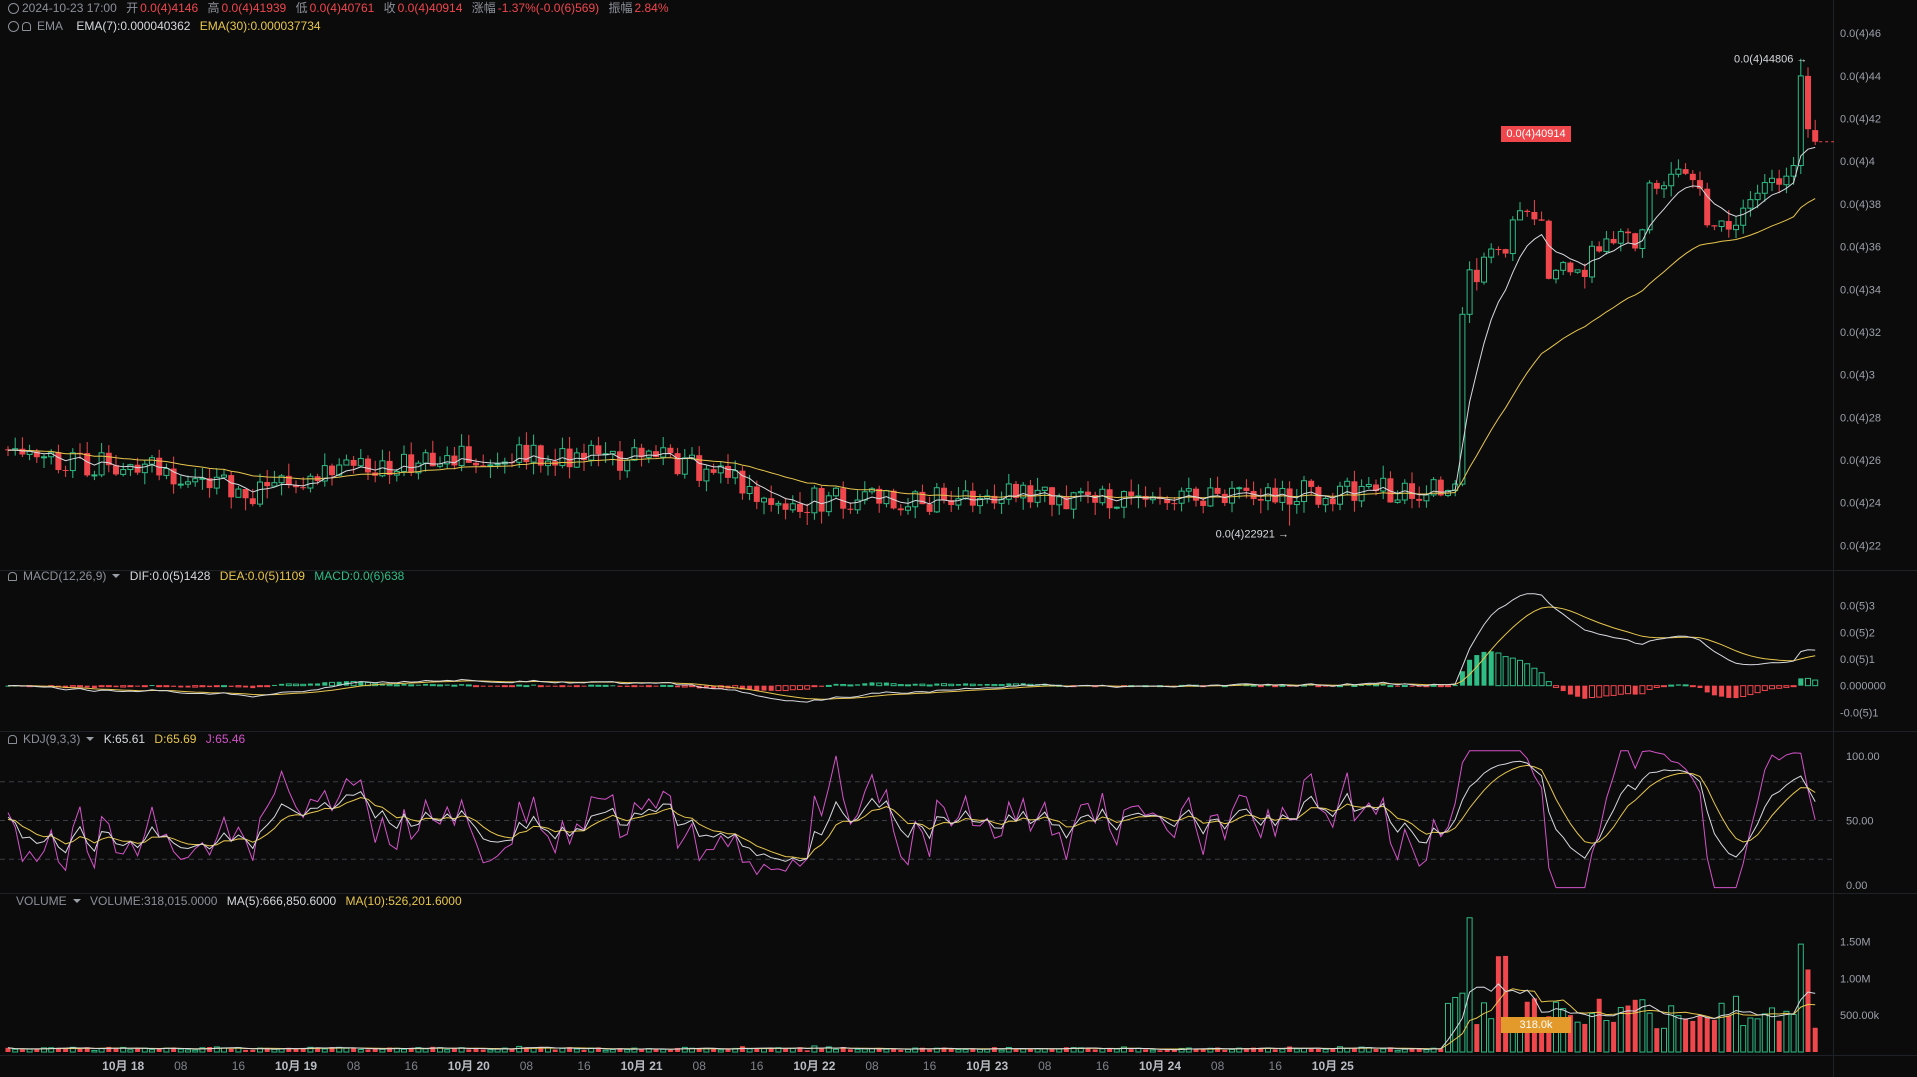 The width and height of the screenshot is (1917, 1077). I want to click on open-value: 0.0(4)4146, so click(169, 8).